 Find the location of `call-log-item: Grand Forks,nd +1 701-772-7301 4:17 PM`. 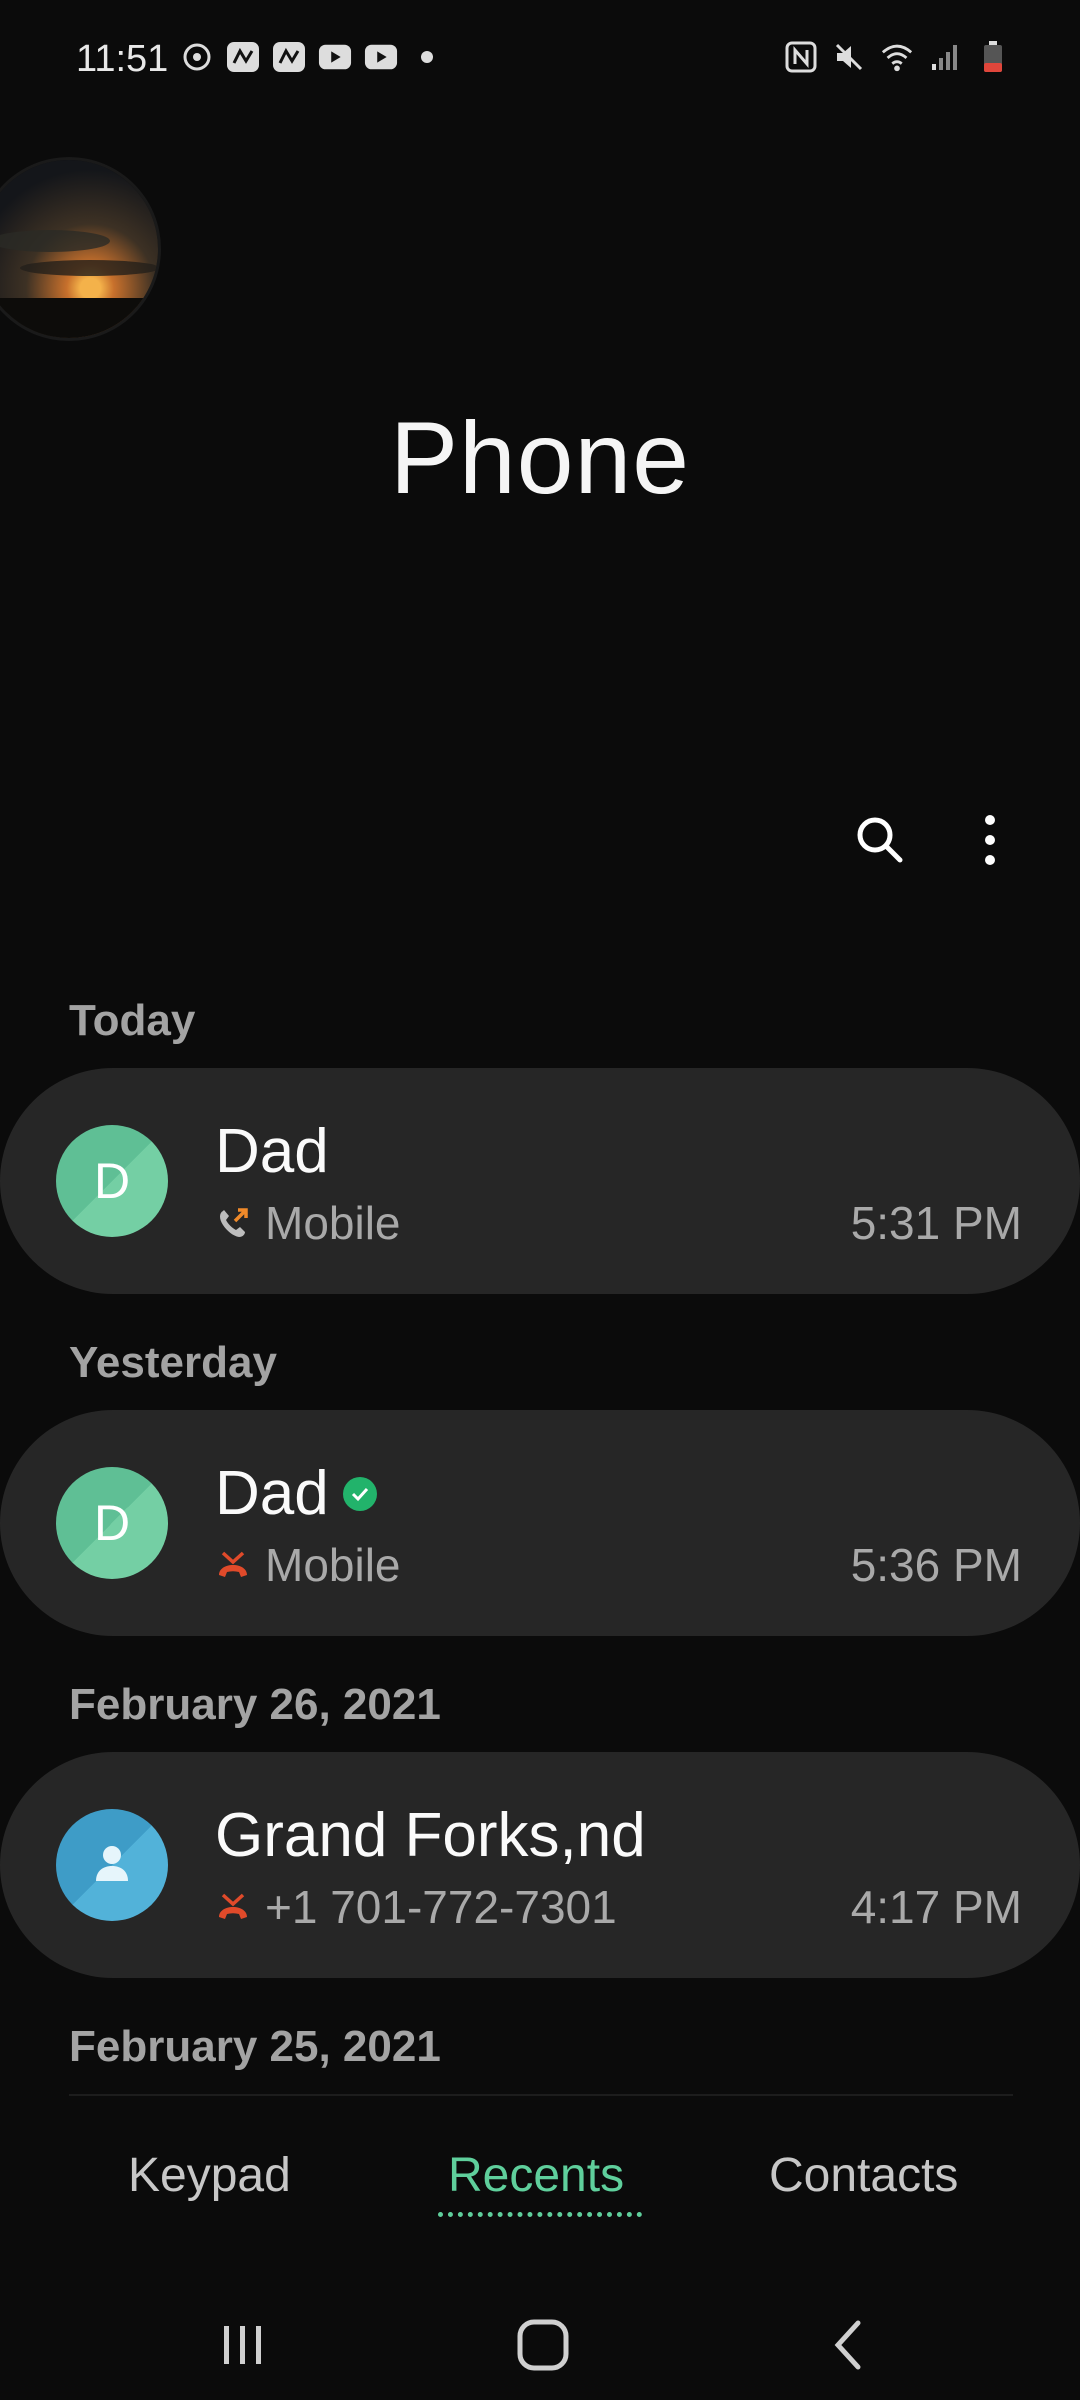

call-log-item: Grand Forks,nd +1 701-772-7301 4:17 PM is located at coordinates (540, 1865).